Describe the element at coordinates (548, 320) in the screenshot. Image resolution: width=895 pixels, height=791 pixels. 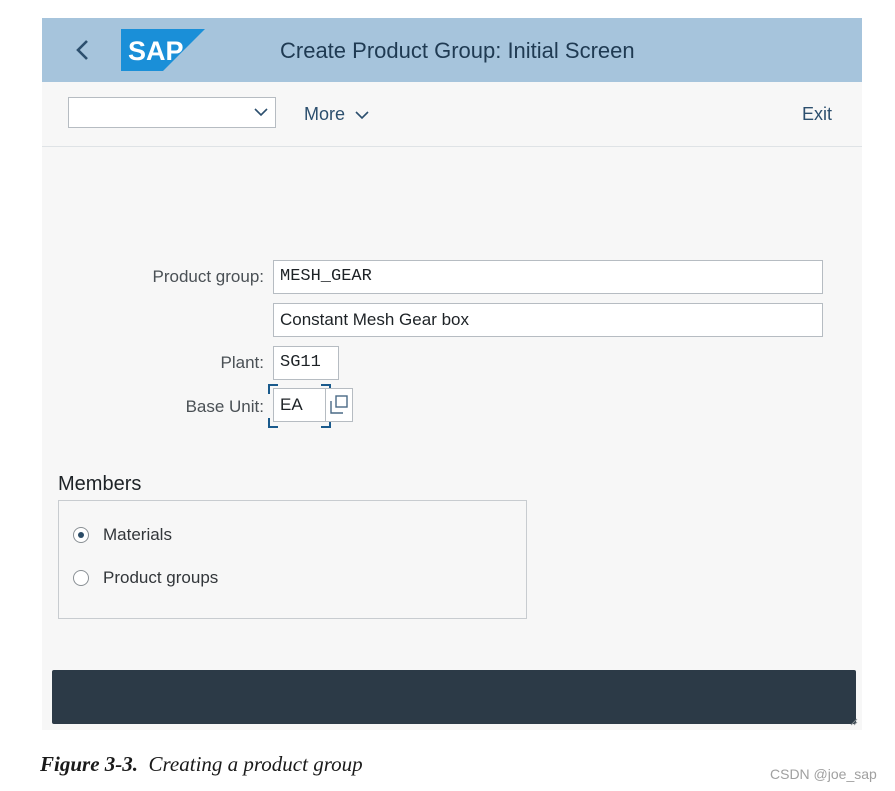
I see `product-group-description-input: Constant Mesh Gear box` at that location.